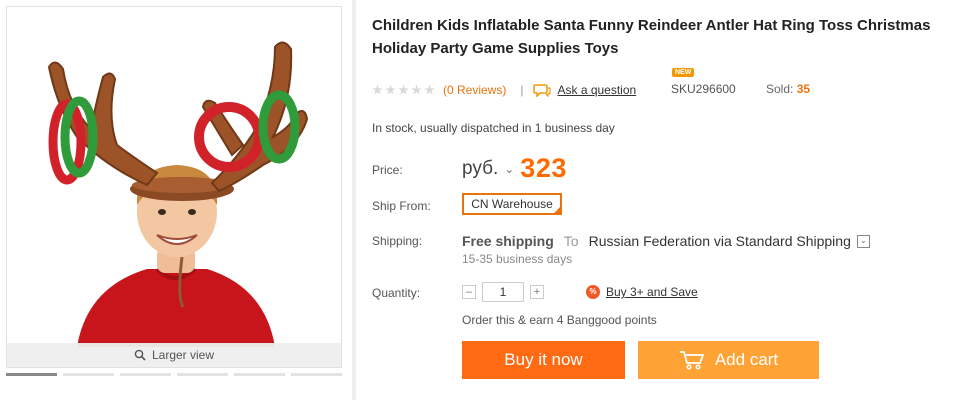 Image resolution: width=976 pixels, height=400 pixels. Describe the element at coordinates (401, 206) in the screenshot. I see `ship-from-label: Ship From:` at that location.